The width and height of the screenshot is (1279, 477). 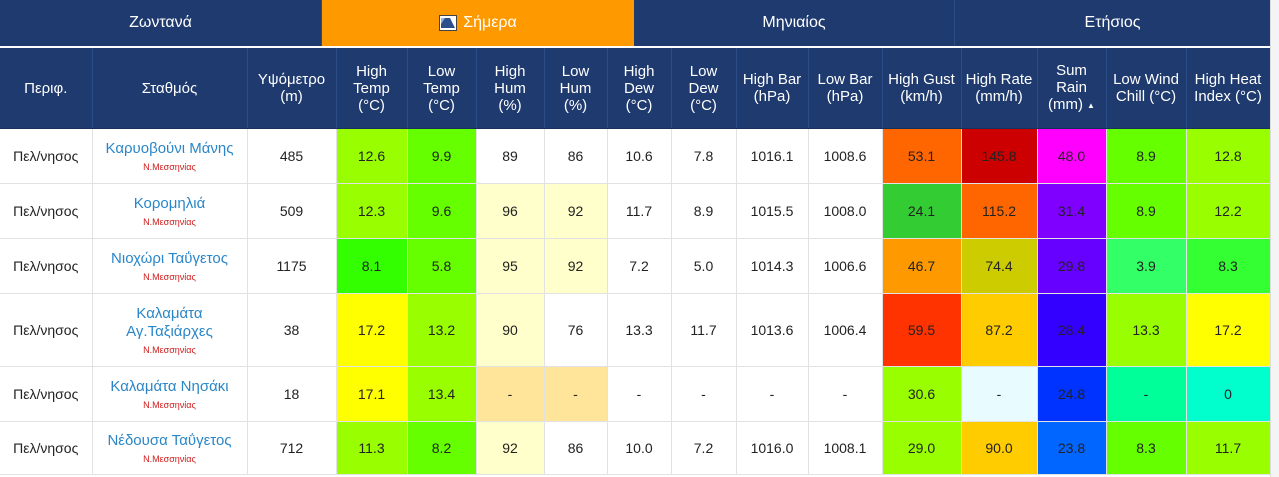 I want to click on station-link: Κορομηλιά, so click(x=170, y=204).